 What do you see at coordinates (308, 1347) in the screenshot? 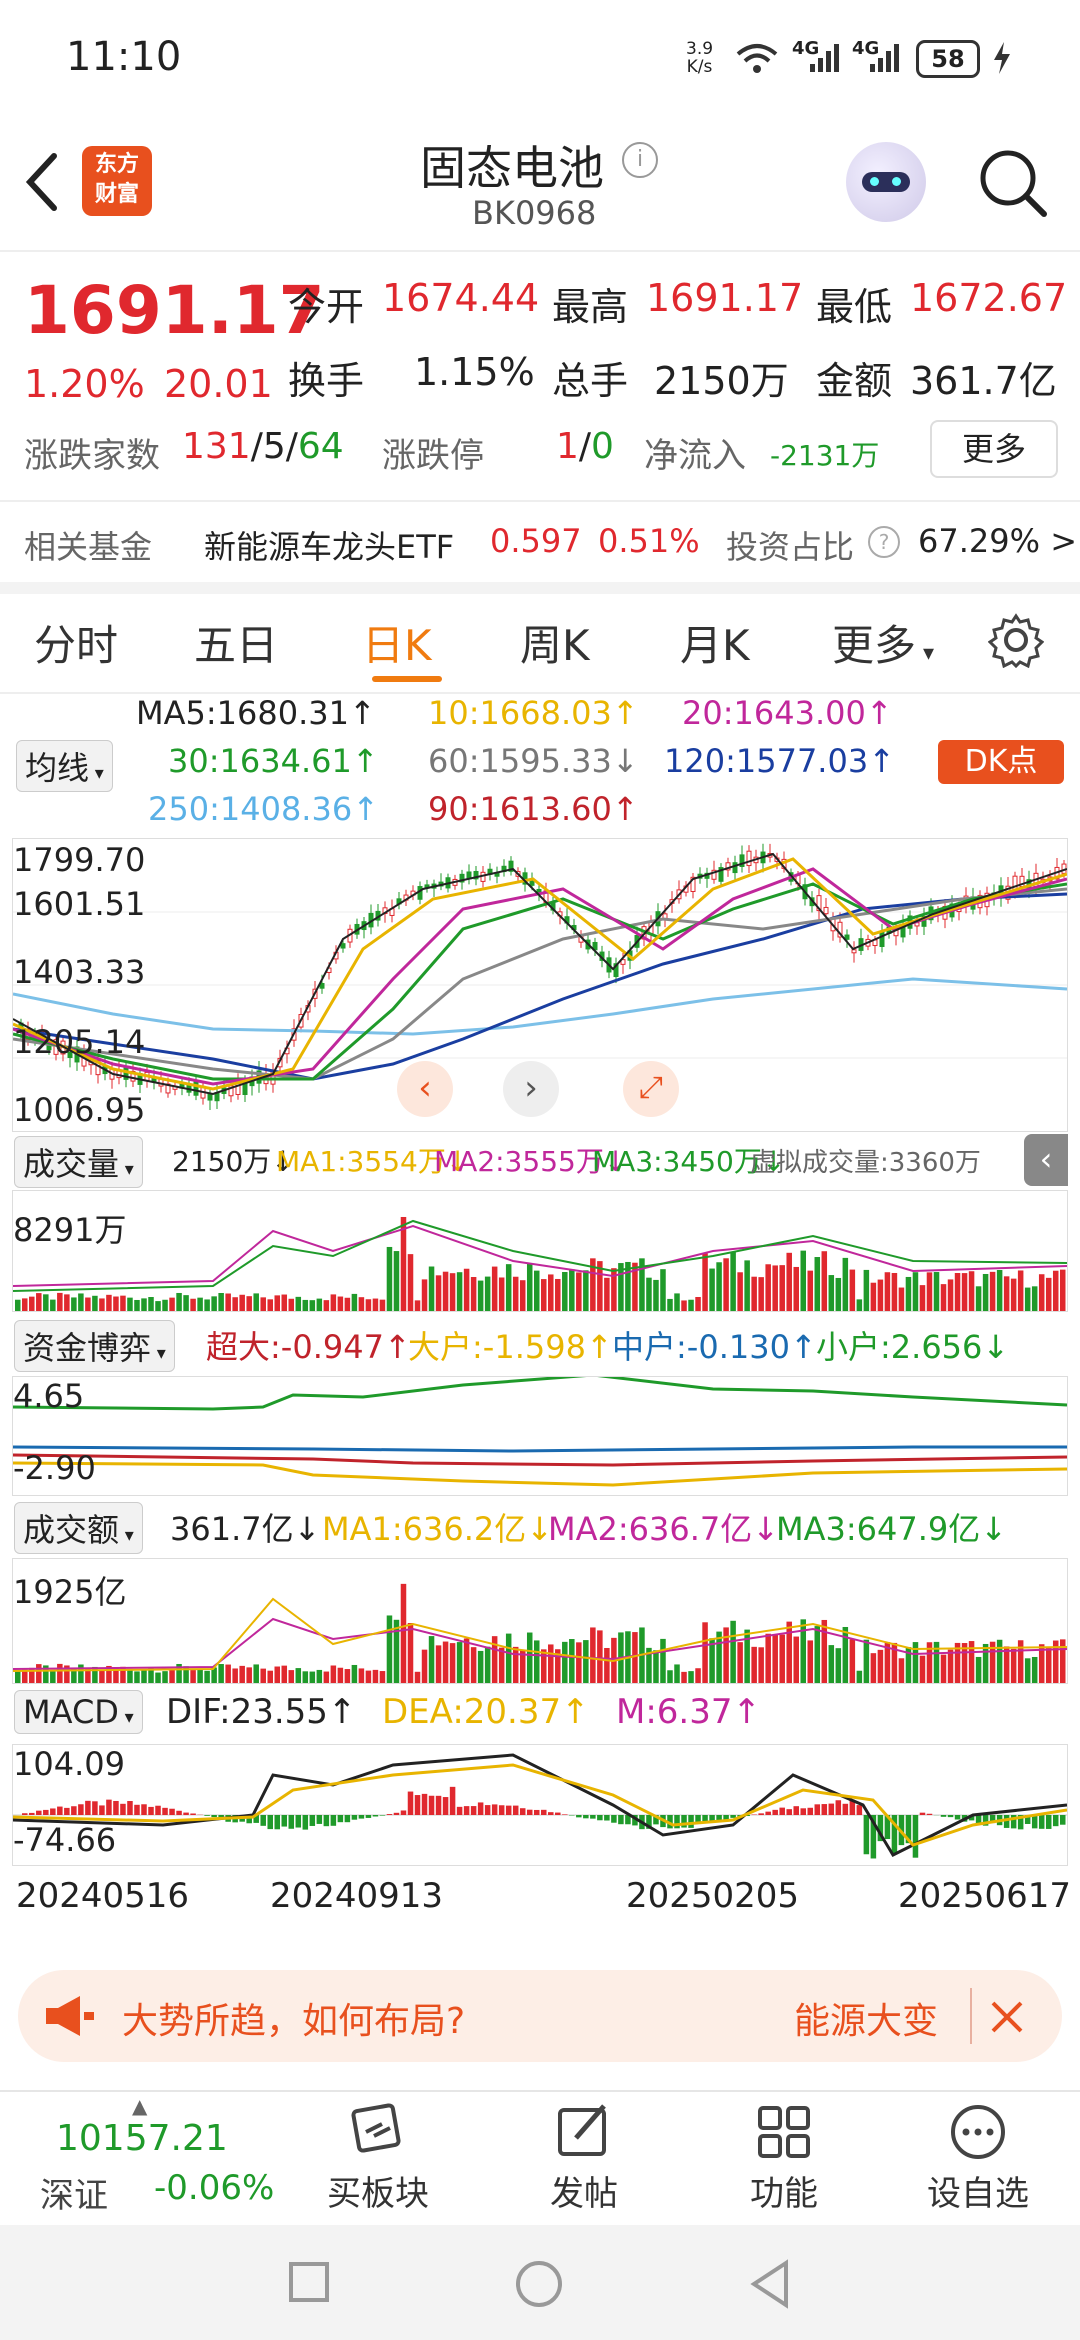
I see `fundflow-super: 超大:-0.947↑` at bounding box center [308, 1347].